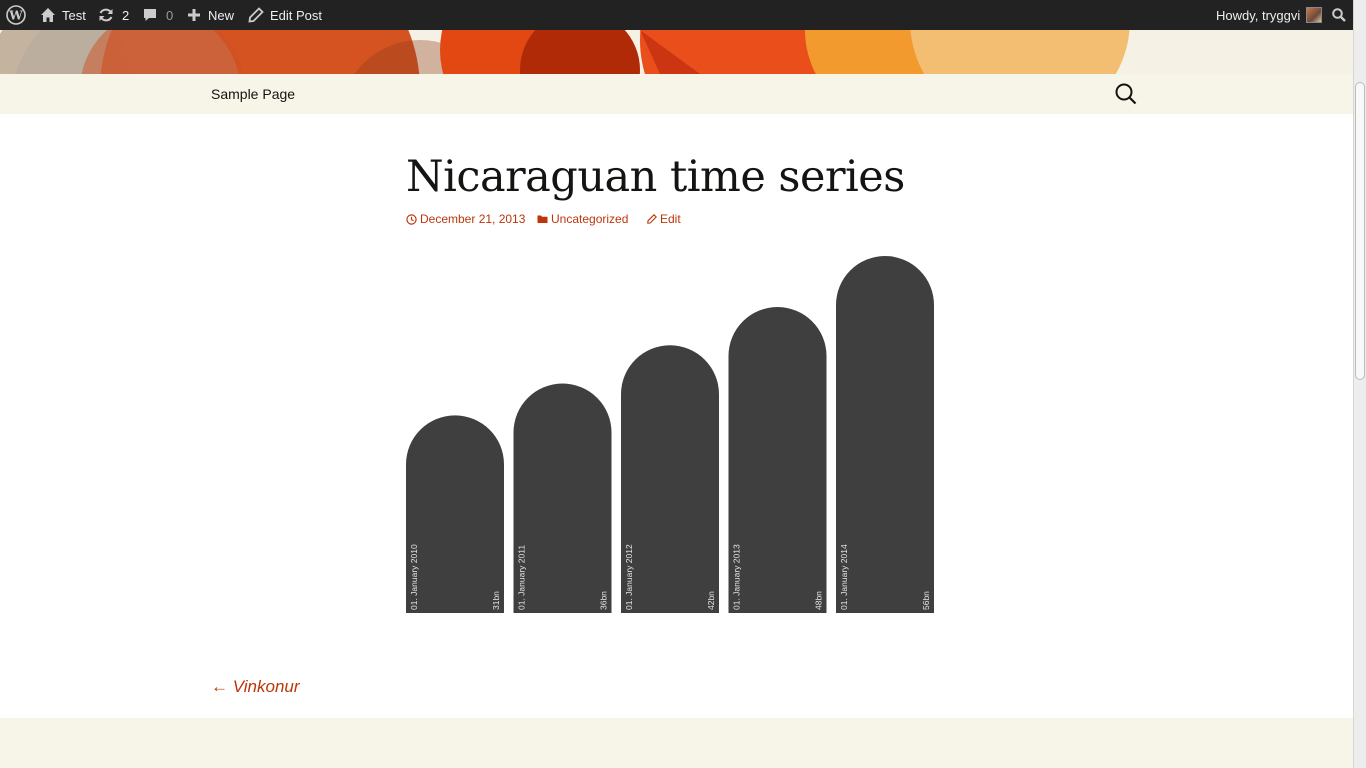 The width and height of the screenshot is (1366, 768). What do you see at coordinates (221, 15) in the screenshot?
I see `new-label: New` at bounding box center [221, 15].